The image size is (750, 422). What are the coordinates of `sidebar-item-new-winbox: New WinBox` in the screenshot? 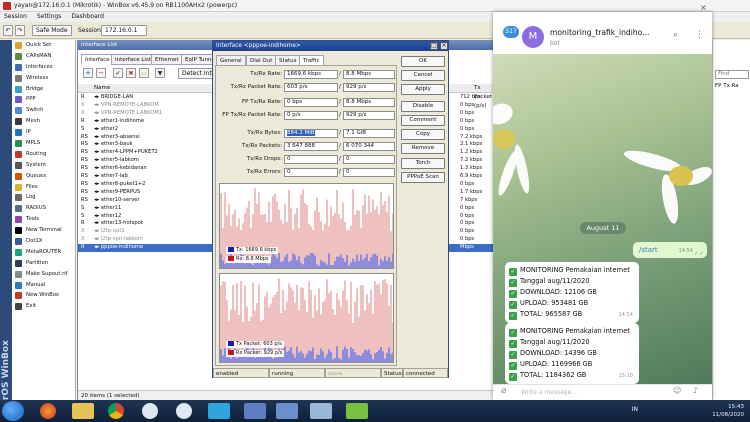 It's located at (43, 295).